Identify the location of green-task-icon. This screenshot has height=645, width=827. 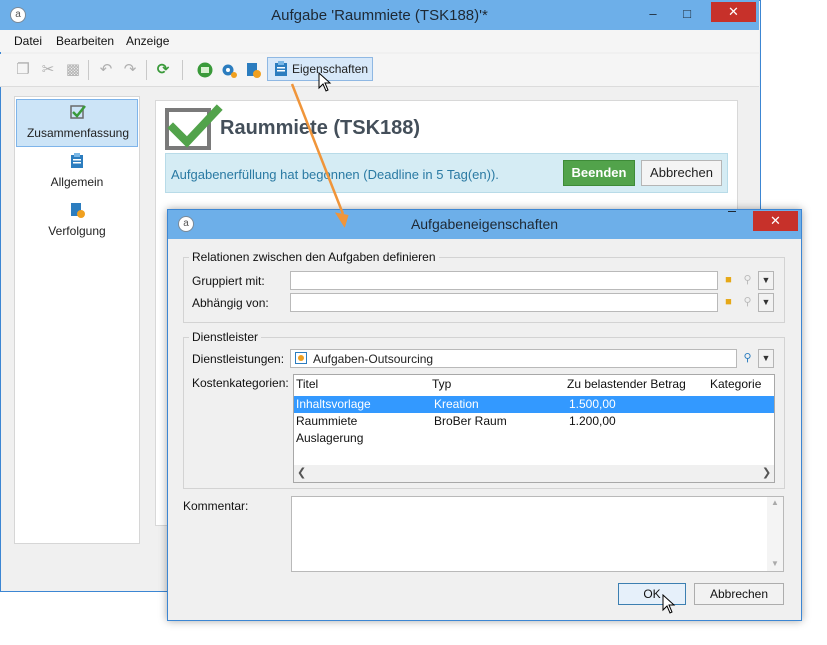
(205, 70).